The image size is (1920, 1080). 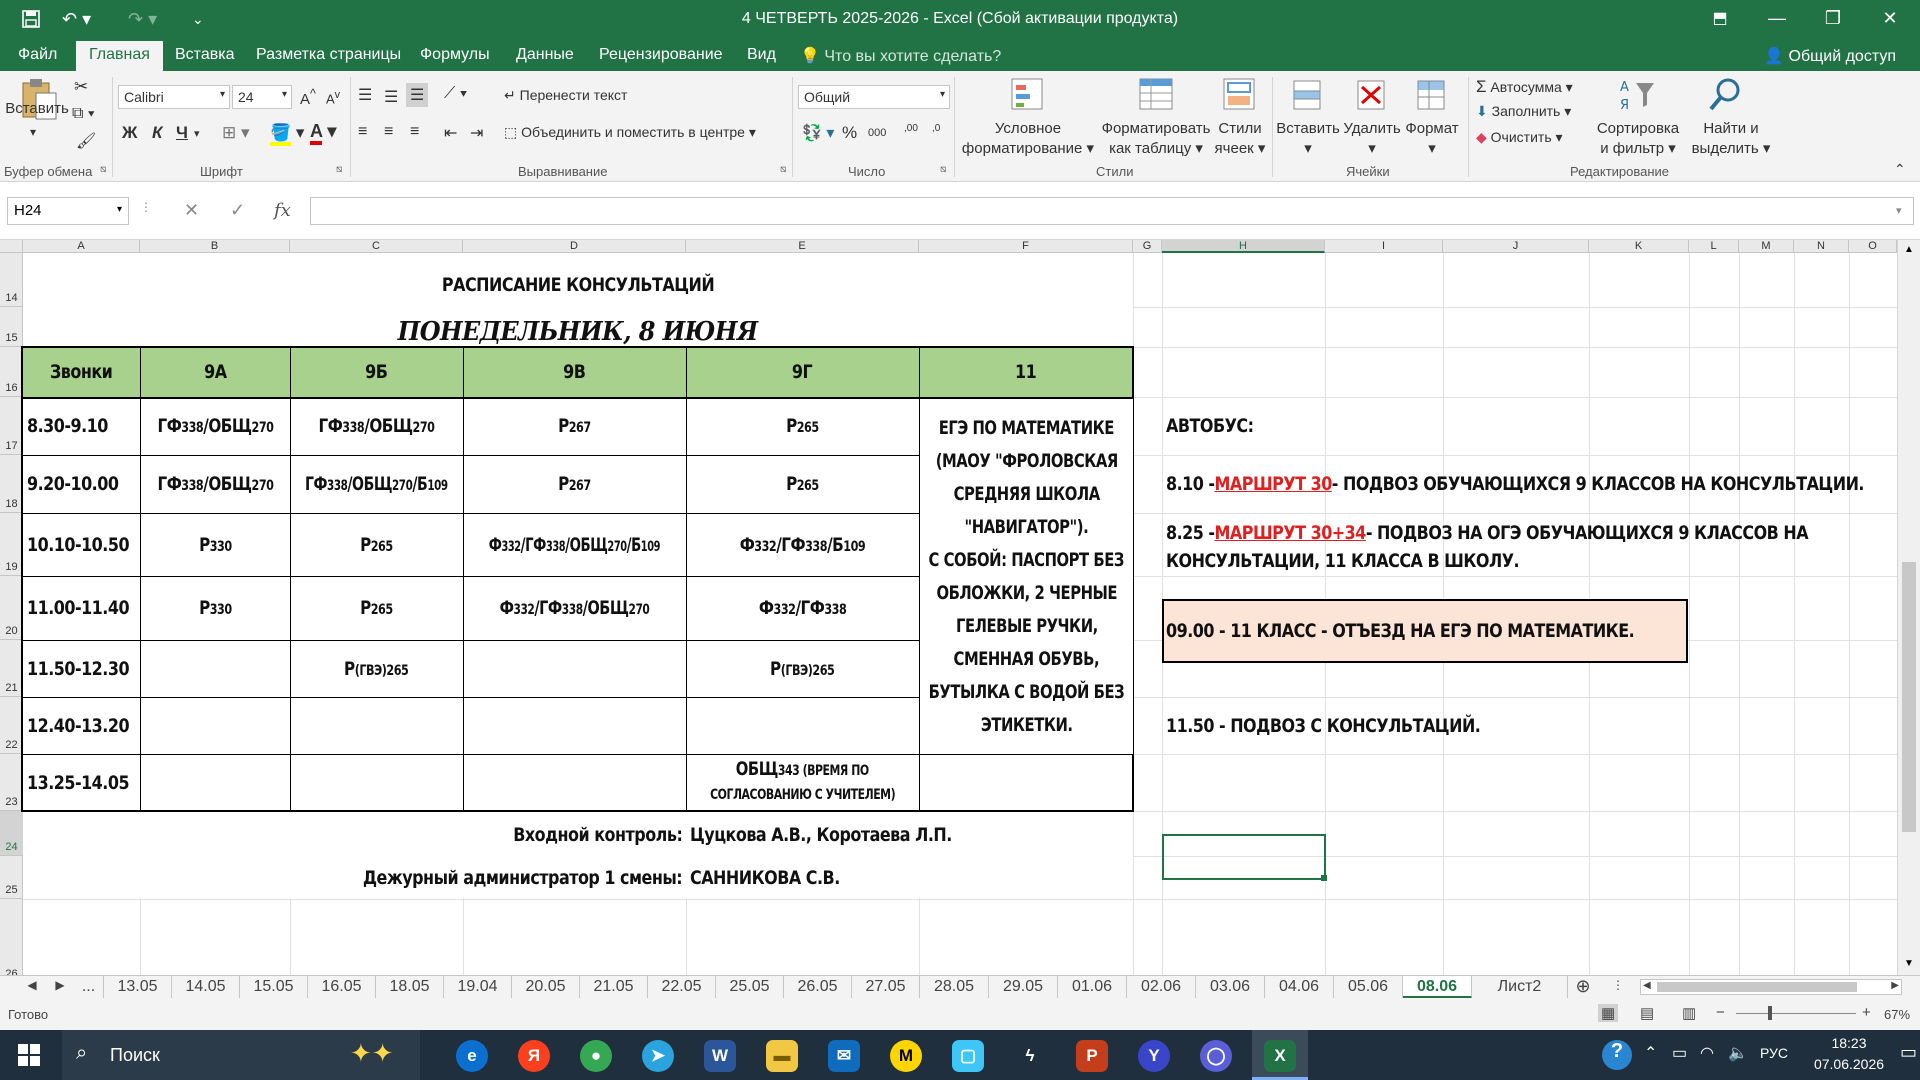 What do you see at coordinates (68, 211) in the screenshot?
I see `name-box: H24 ▾` at bounding box center [68, 211].